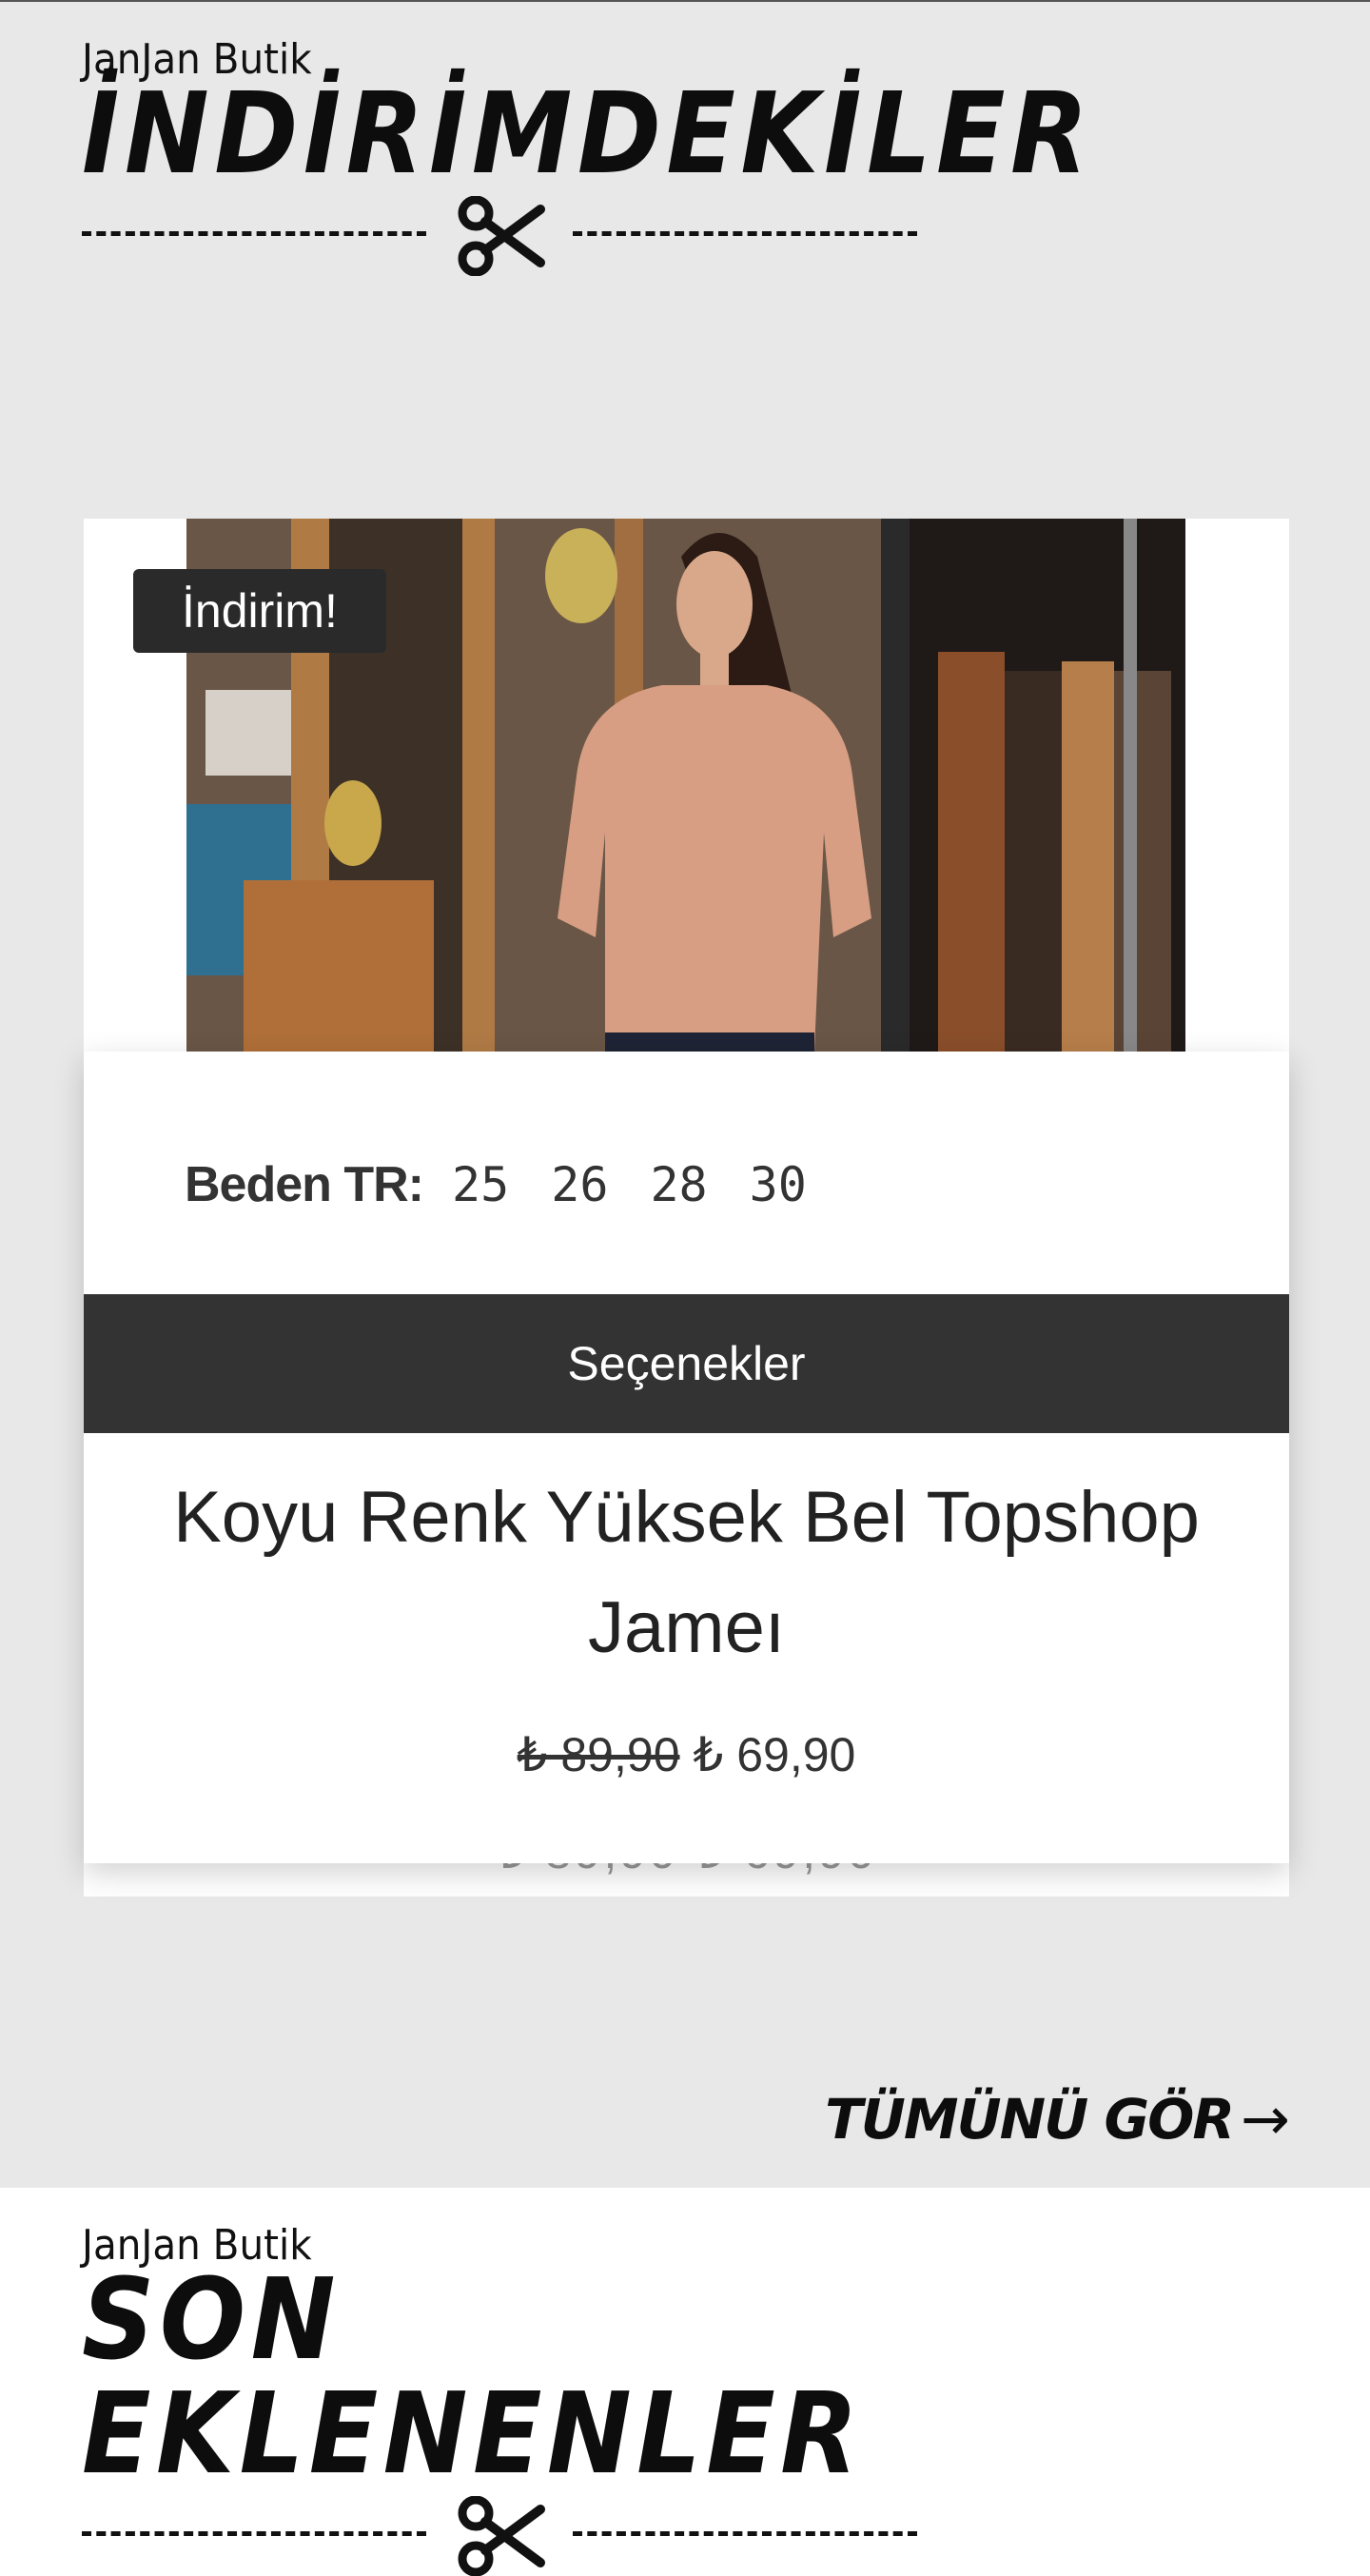 Image resolution: width=1370 pixels, height=2576 pixels. Describe the element at coordinates (678, 1184) in the screenshot. I see `size-option: 28` at that location.